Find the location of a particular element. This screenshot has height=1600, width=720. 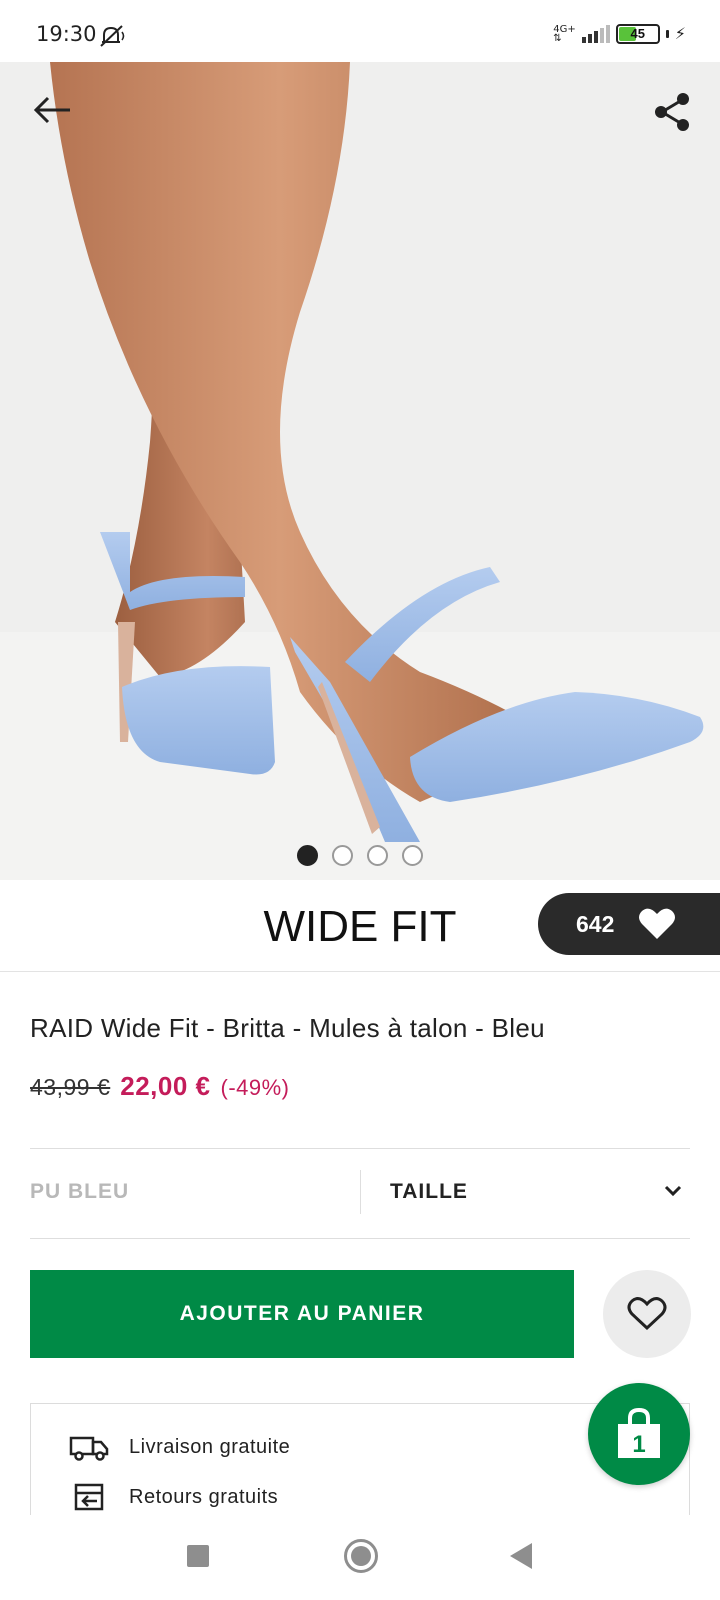

size-dropdown: TAILLE is located at coordinates (525, 1193).